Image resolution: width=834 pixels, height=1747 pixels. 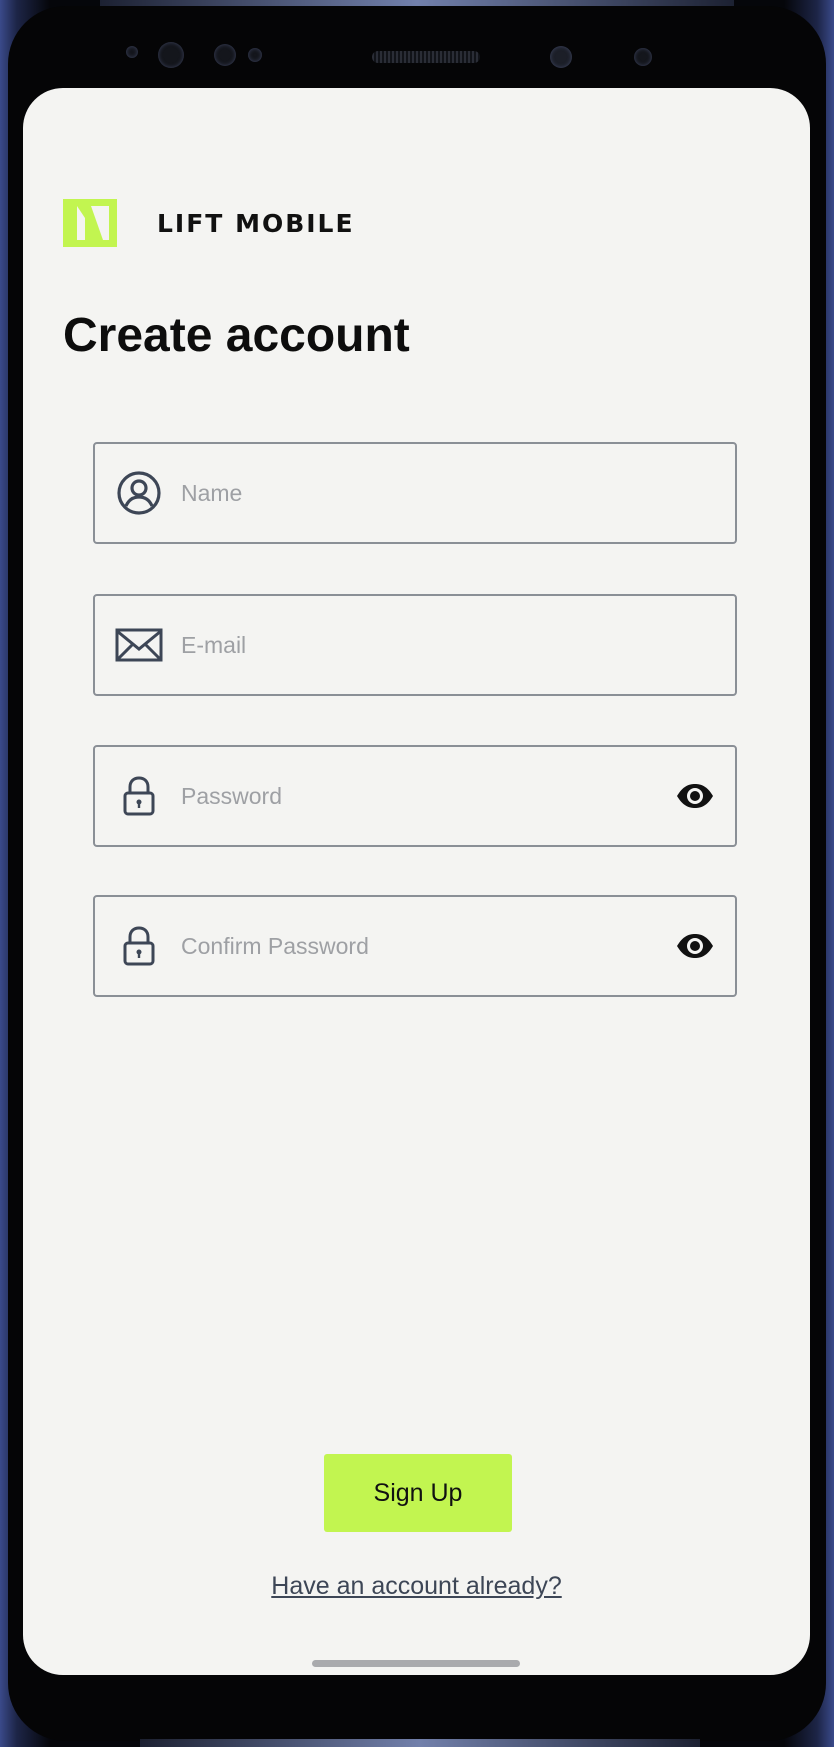 What do you see at coordinates (132, 52) in the screenshot?
I see `proximity-sensor` at bounding box center [132, 52].